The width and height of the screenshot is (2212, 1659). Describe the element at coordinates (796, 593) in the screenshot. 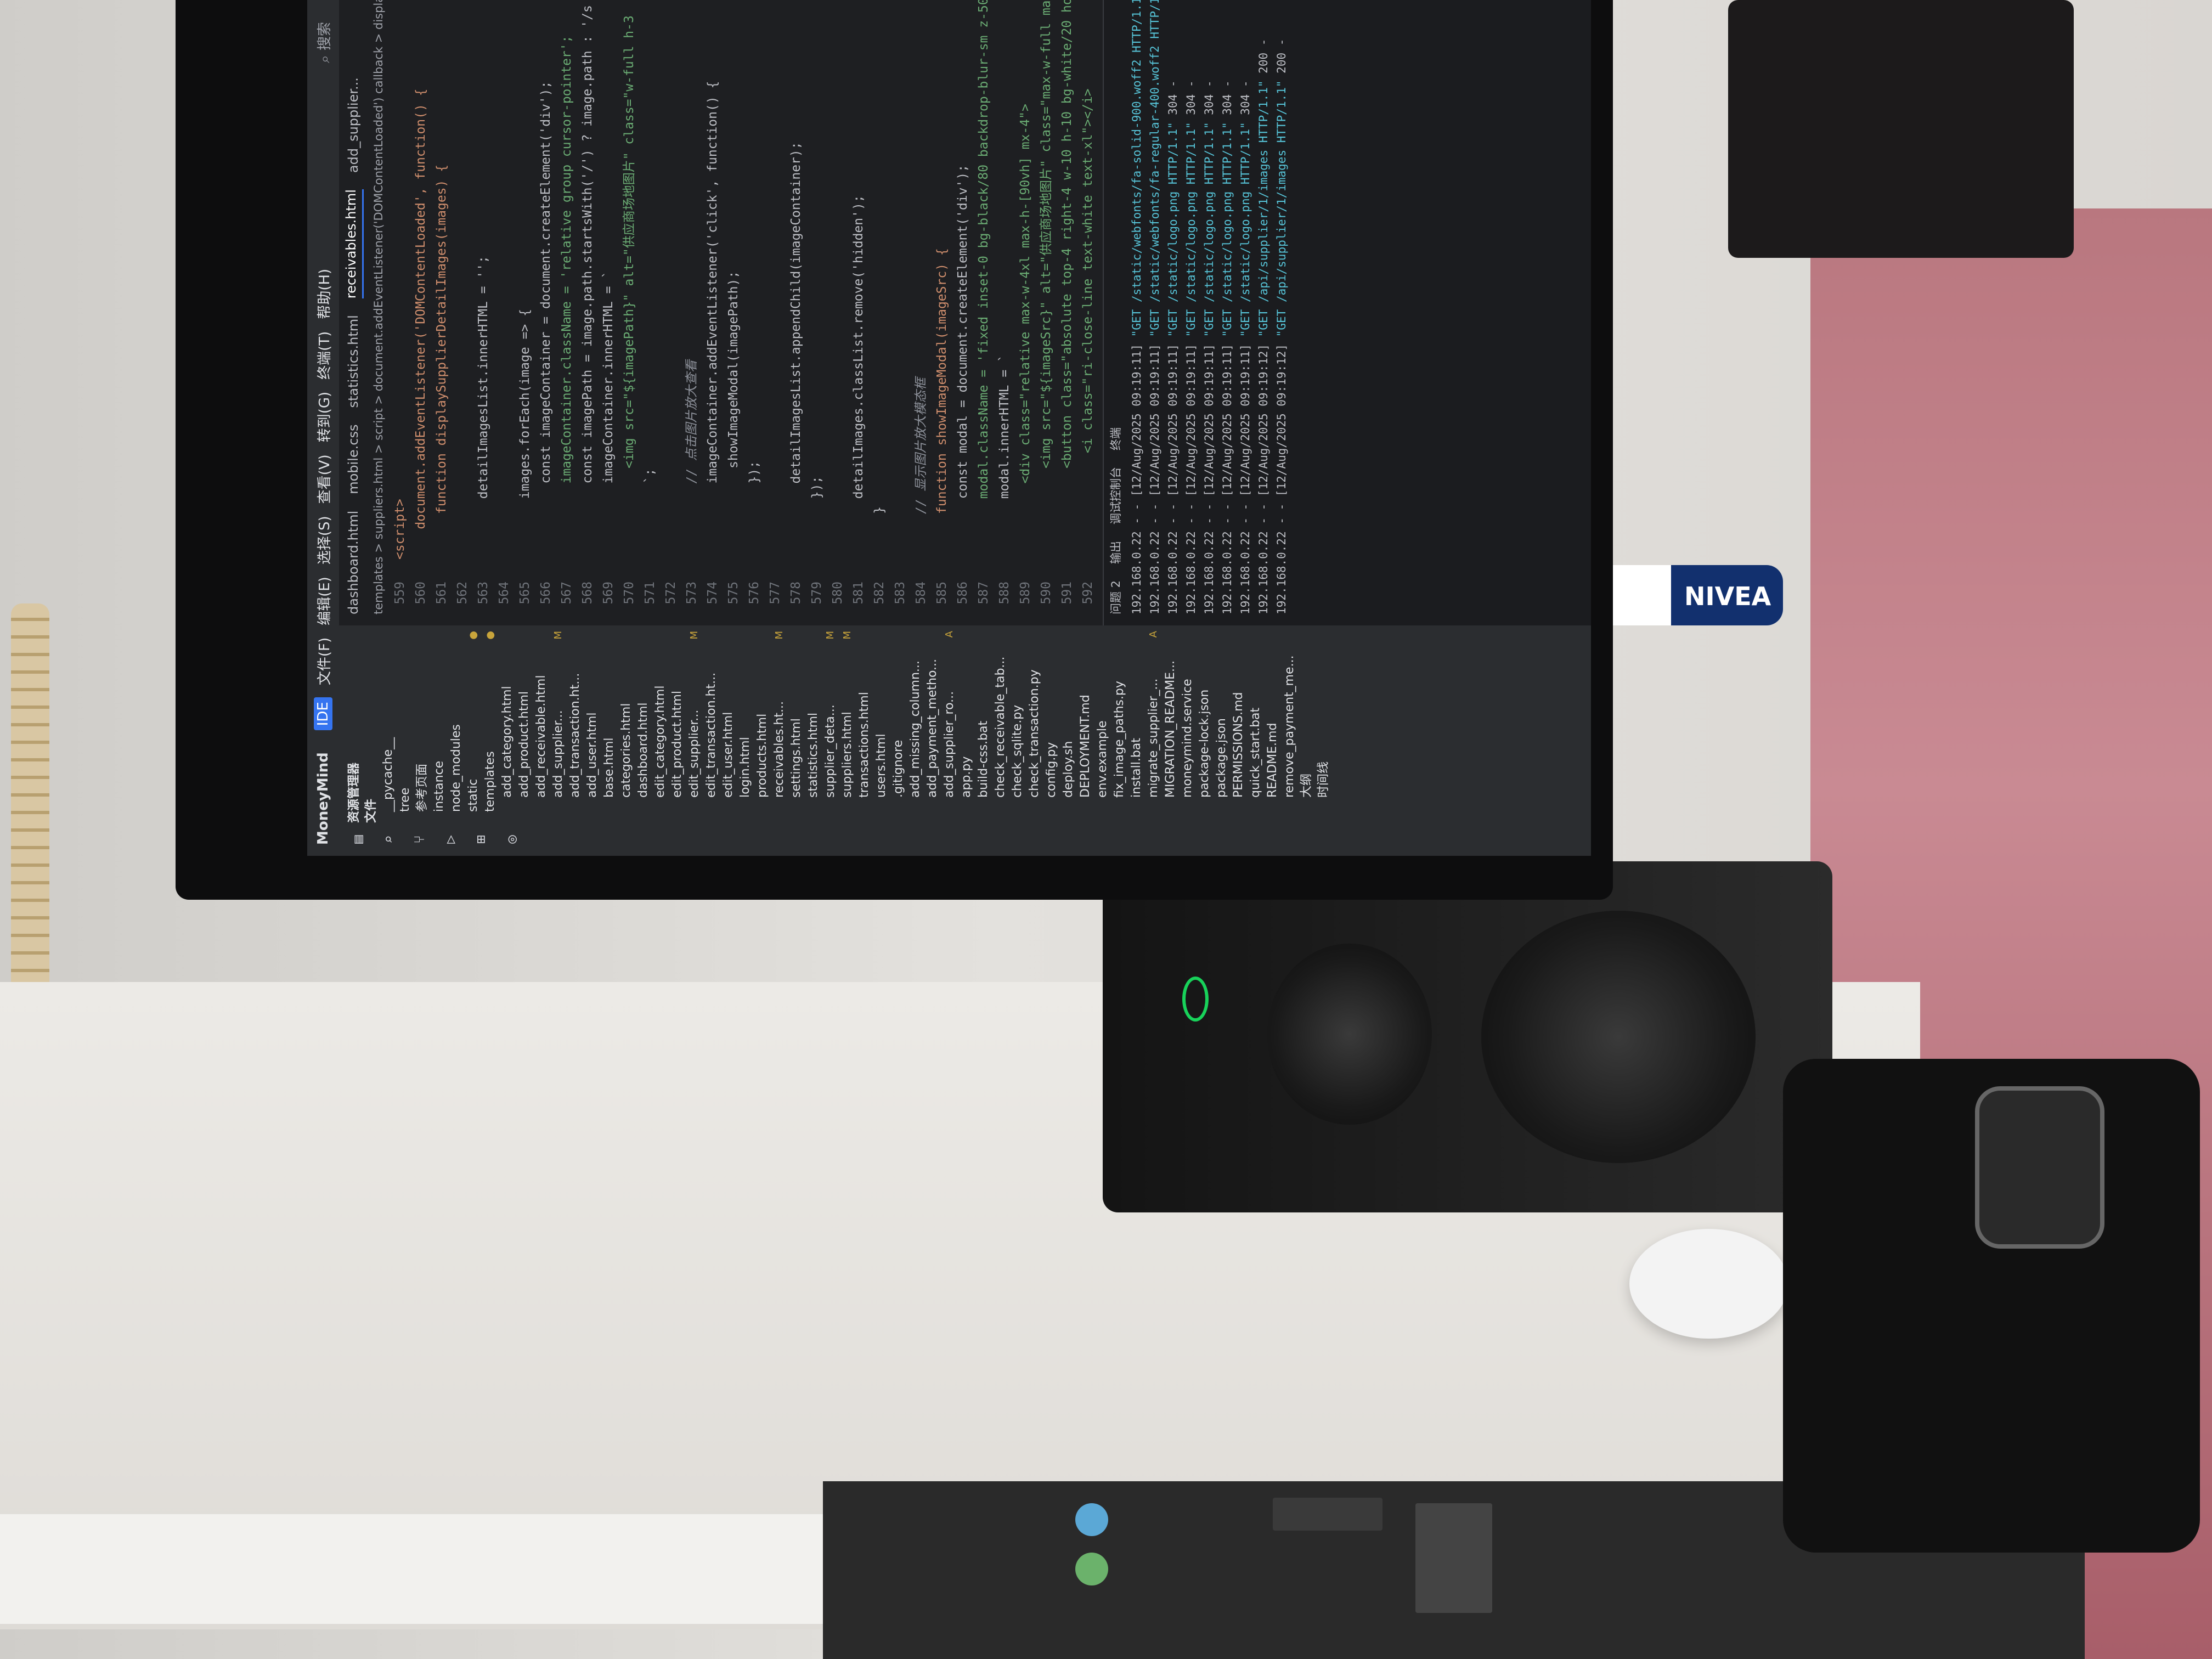

I see `line-number: 578` at that location.